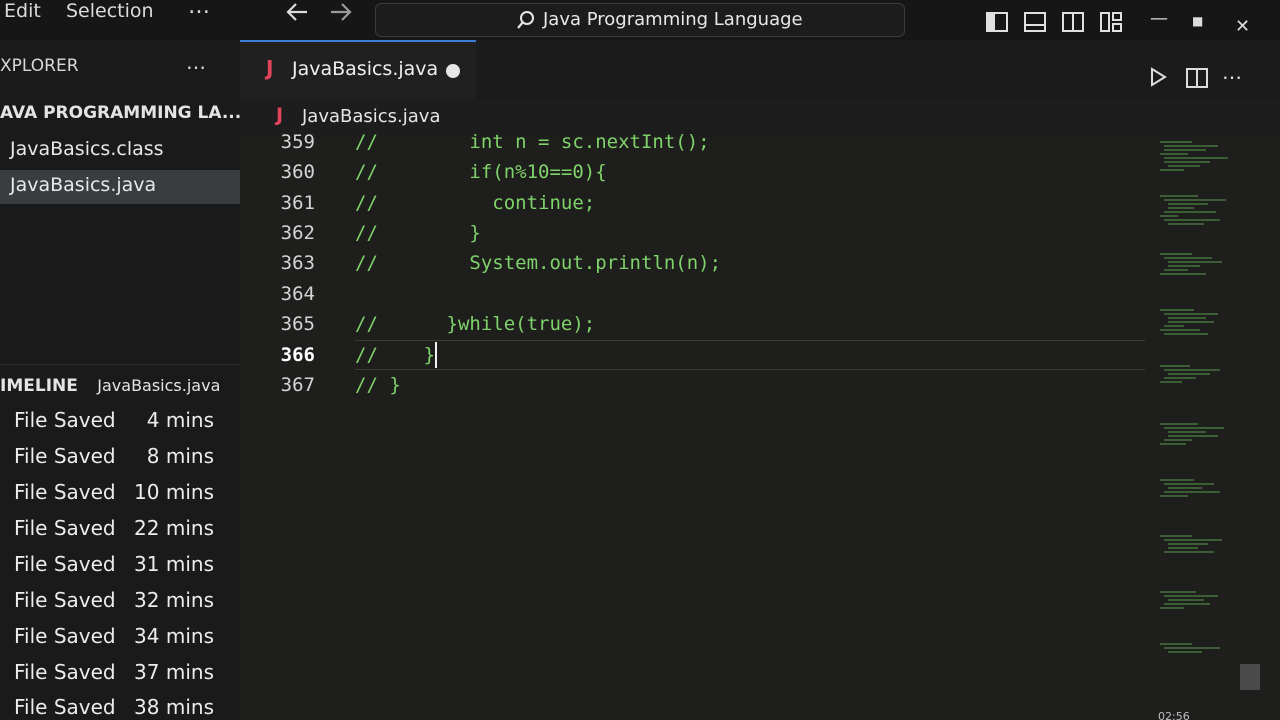 The height and width of the screenshot is (720, 1280). Describe the element at coordinates (695, 204) in the screenshot. I see `code-line: 361 // continue;` at that location.